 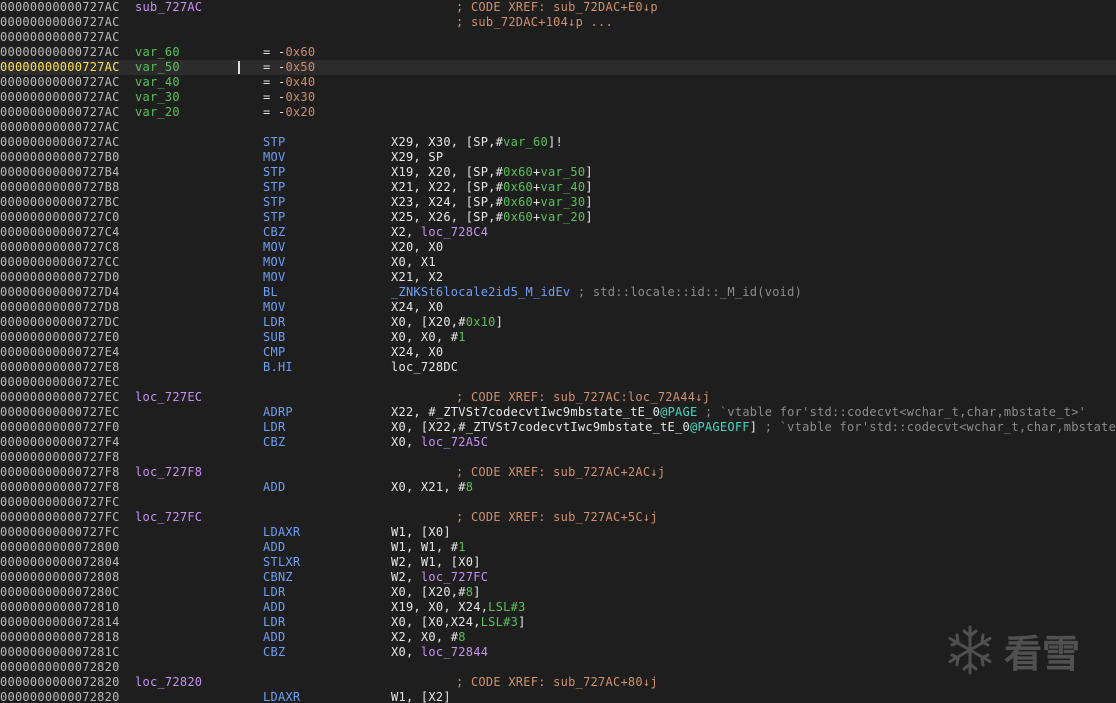 I want to click on instruction-mnemonic: STLXR, so click(x=281, y=562).